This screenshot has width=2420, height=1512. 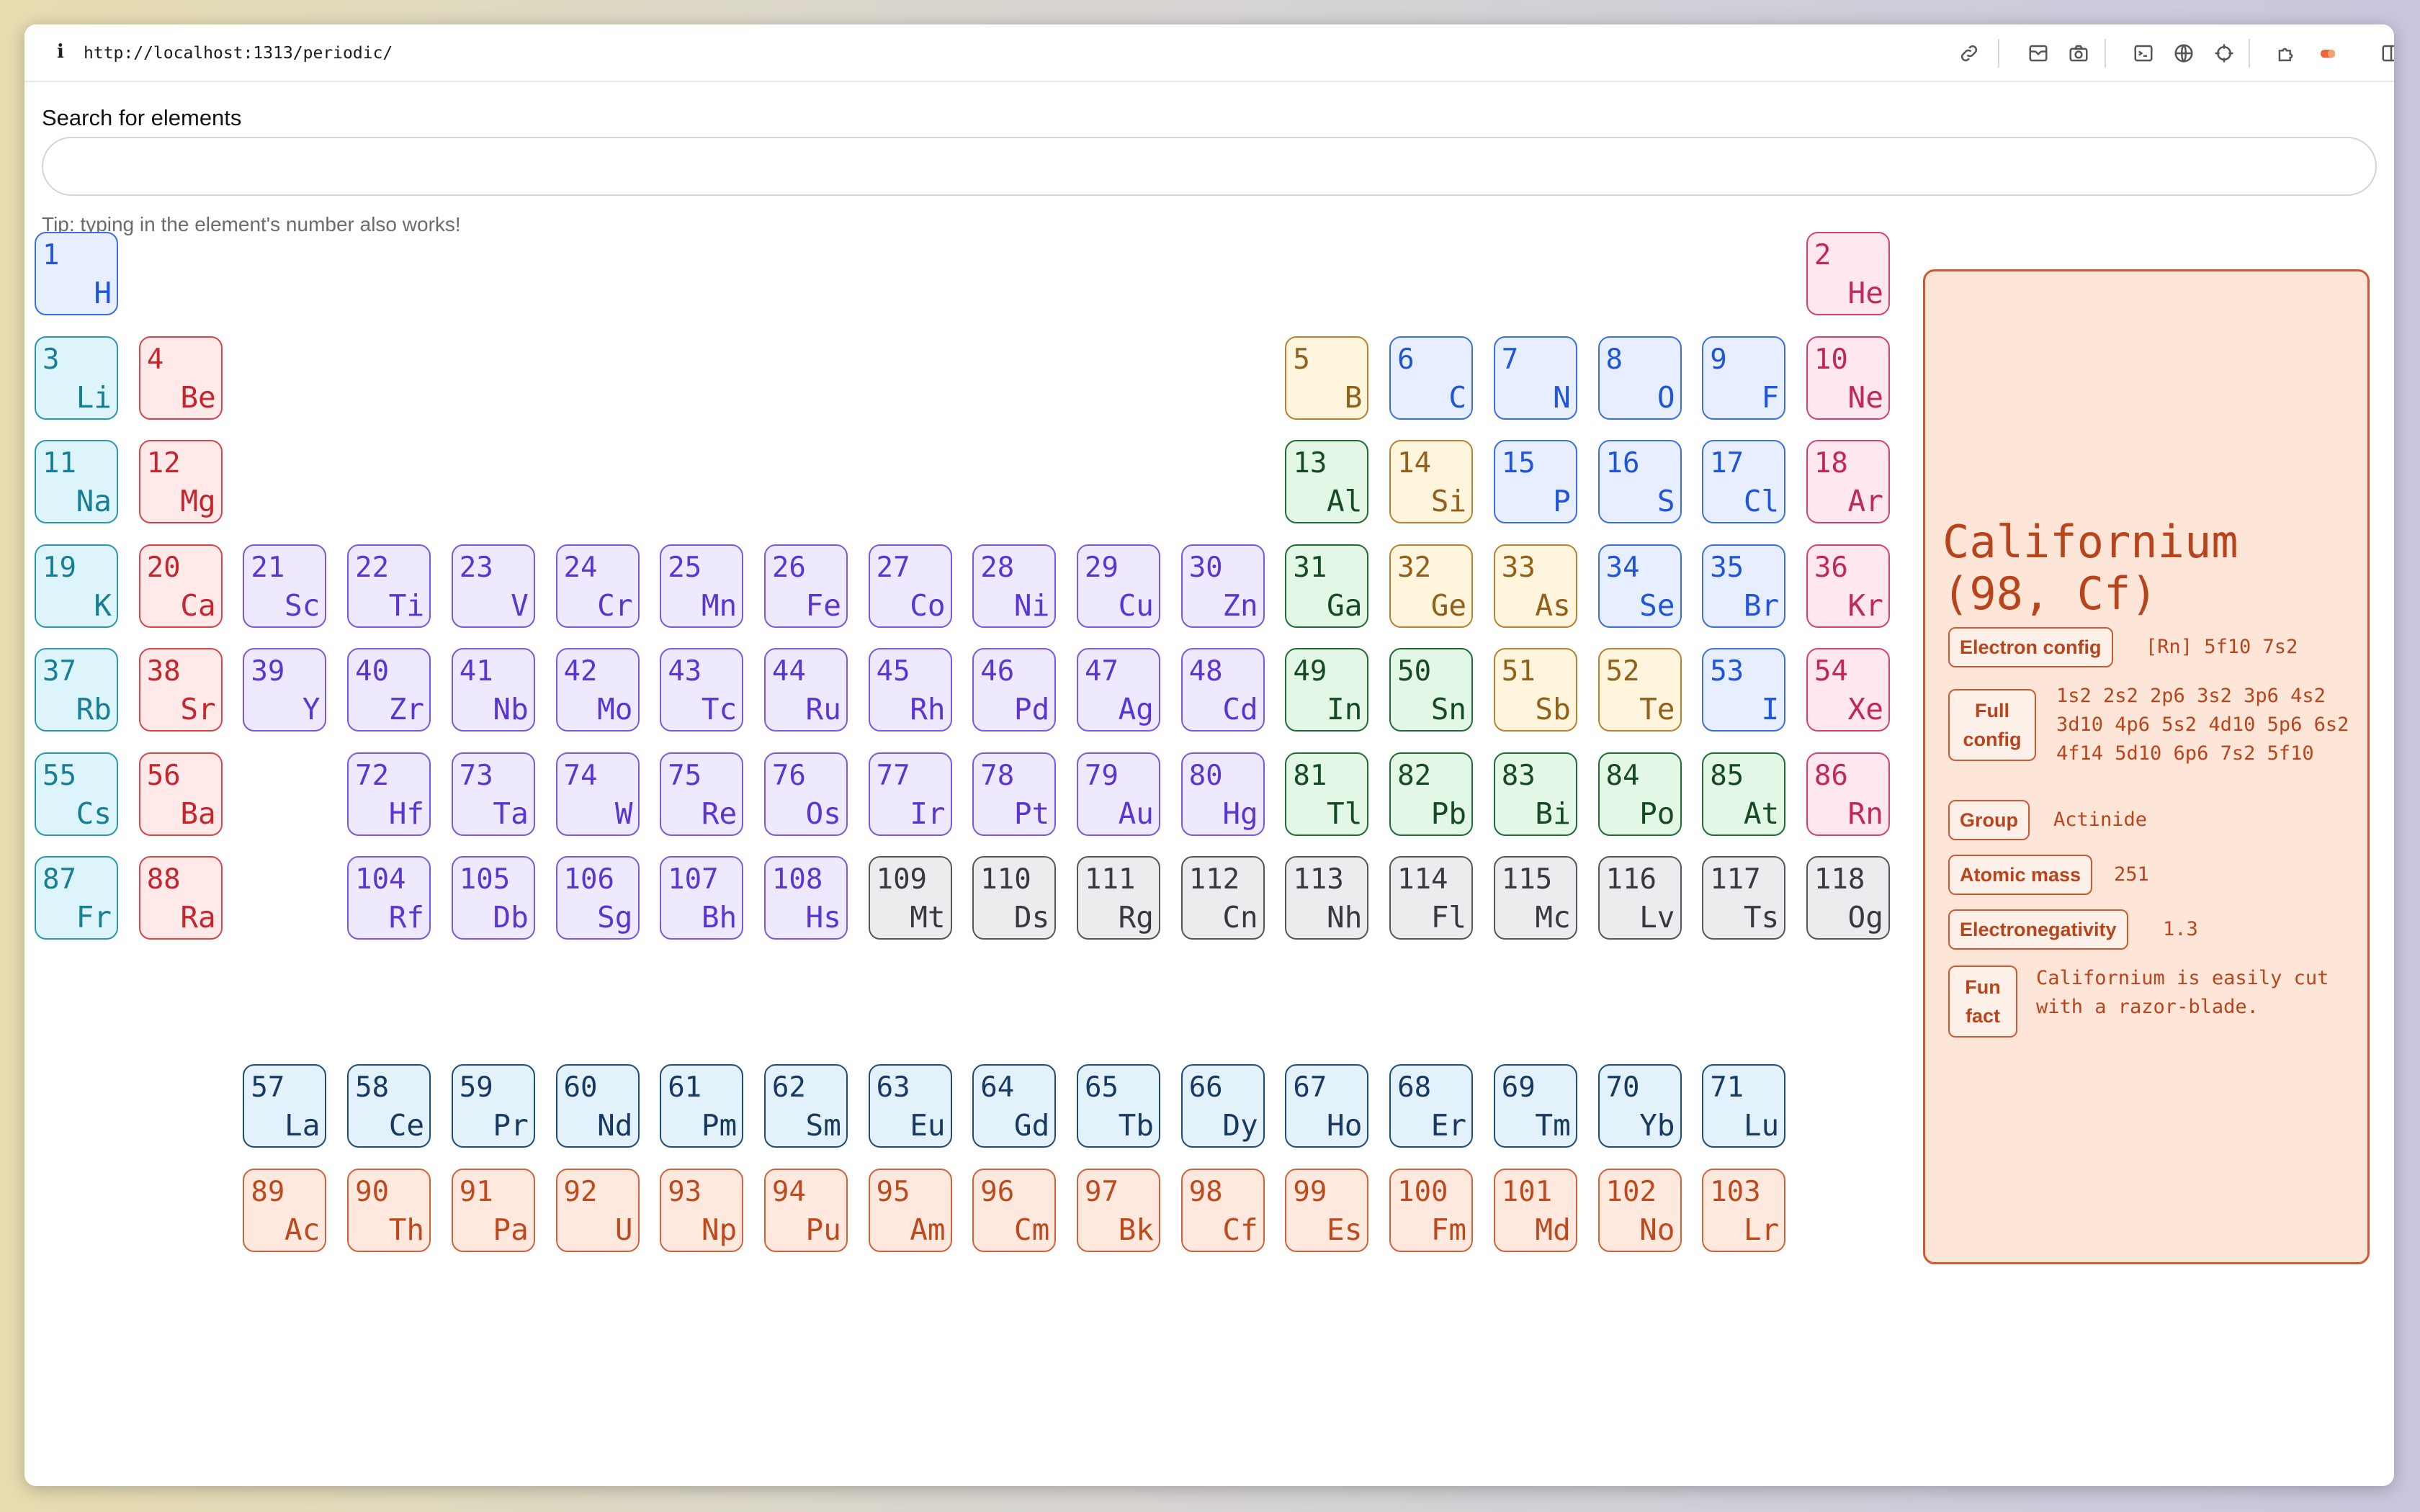 What do you see at coordinates (702, 586) in the screenshot?
I see `element-tile-mn: 25 Mn` at bounding box center [702, 586].